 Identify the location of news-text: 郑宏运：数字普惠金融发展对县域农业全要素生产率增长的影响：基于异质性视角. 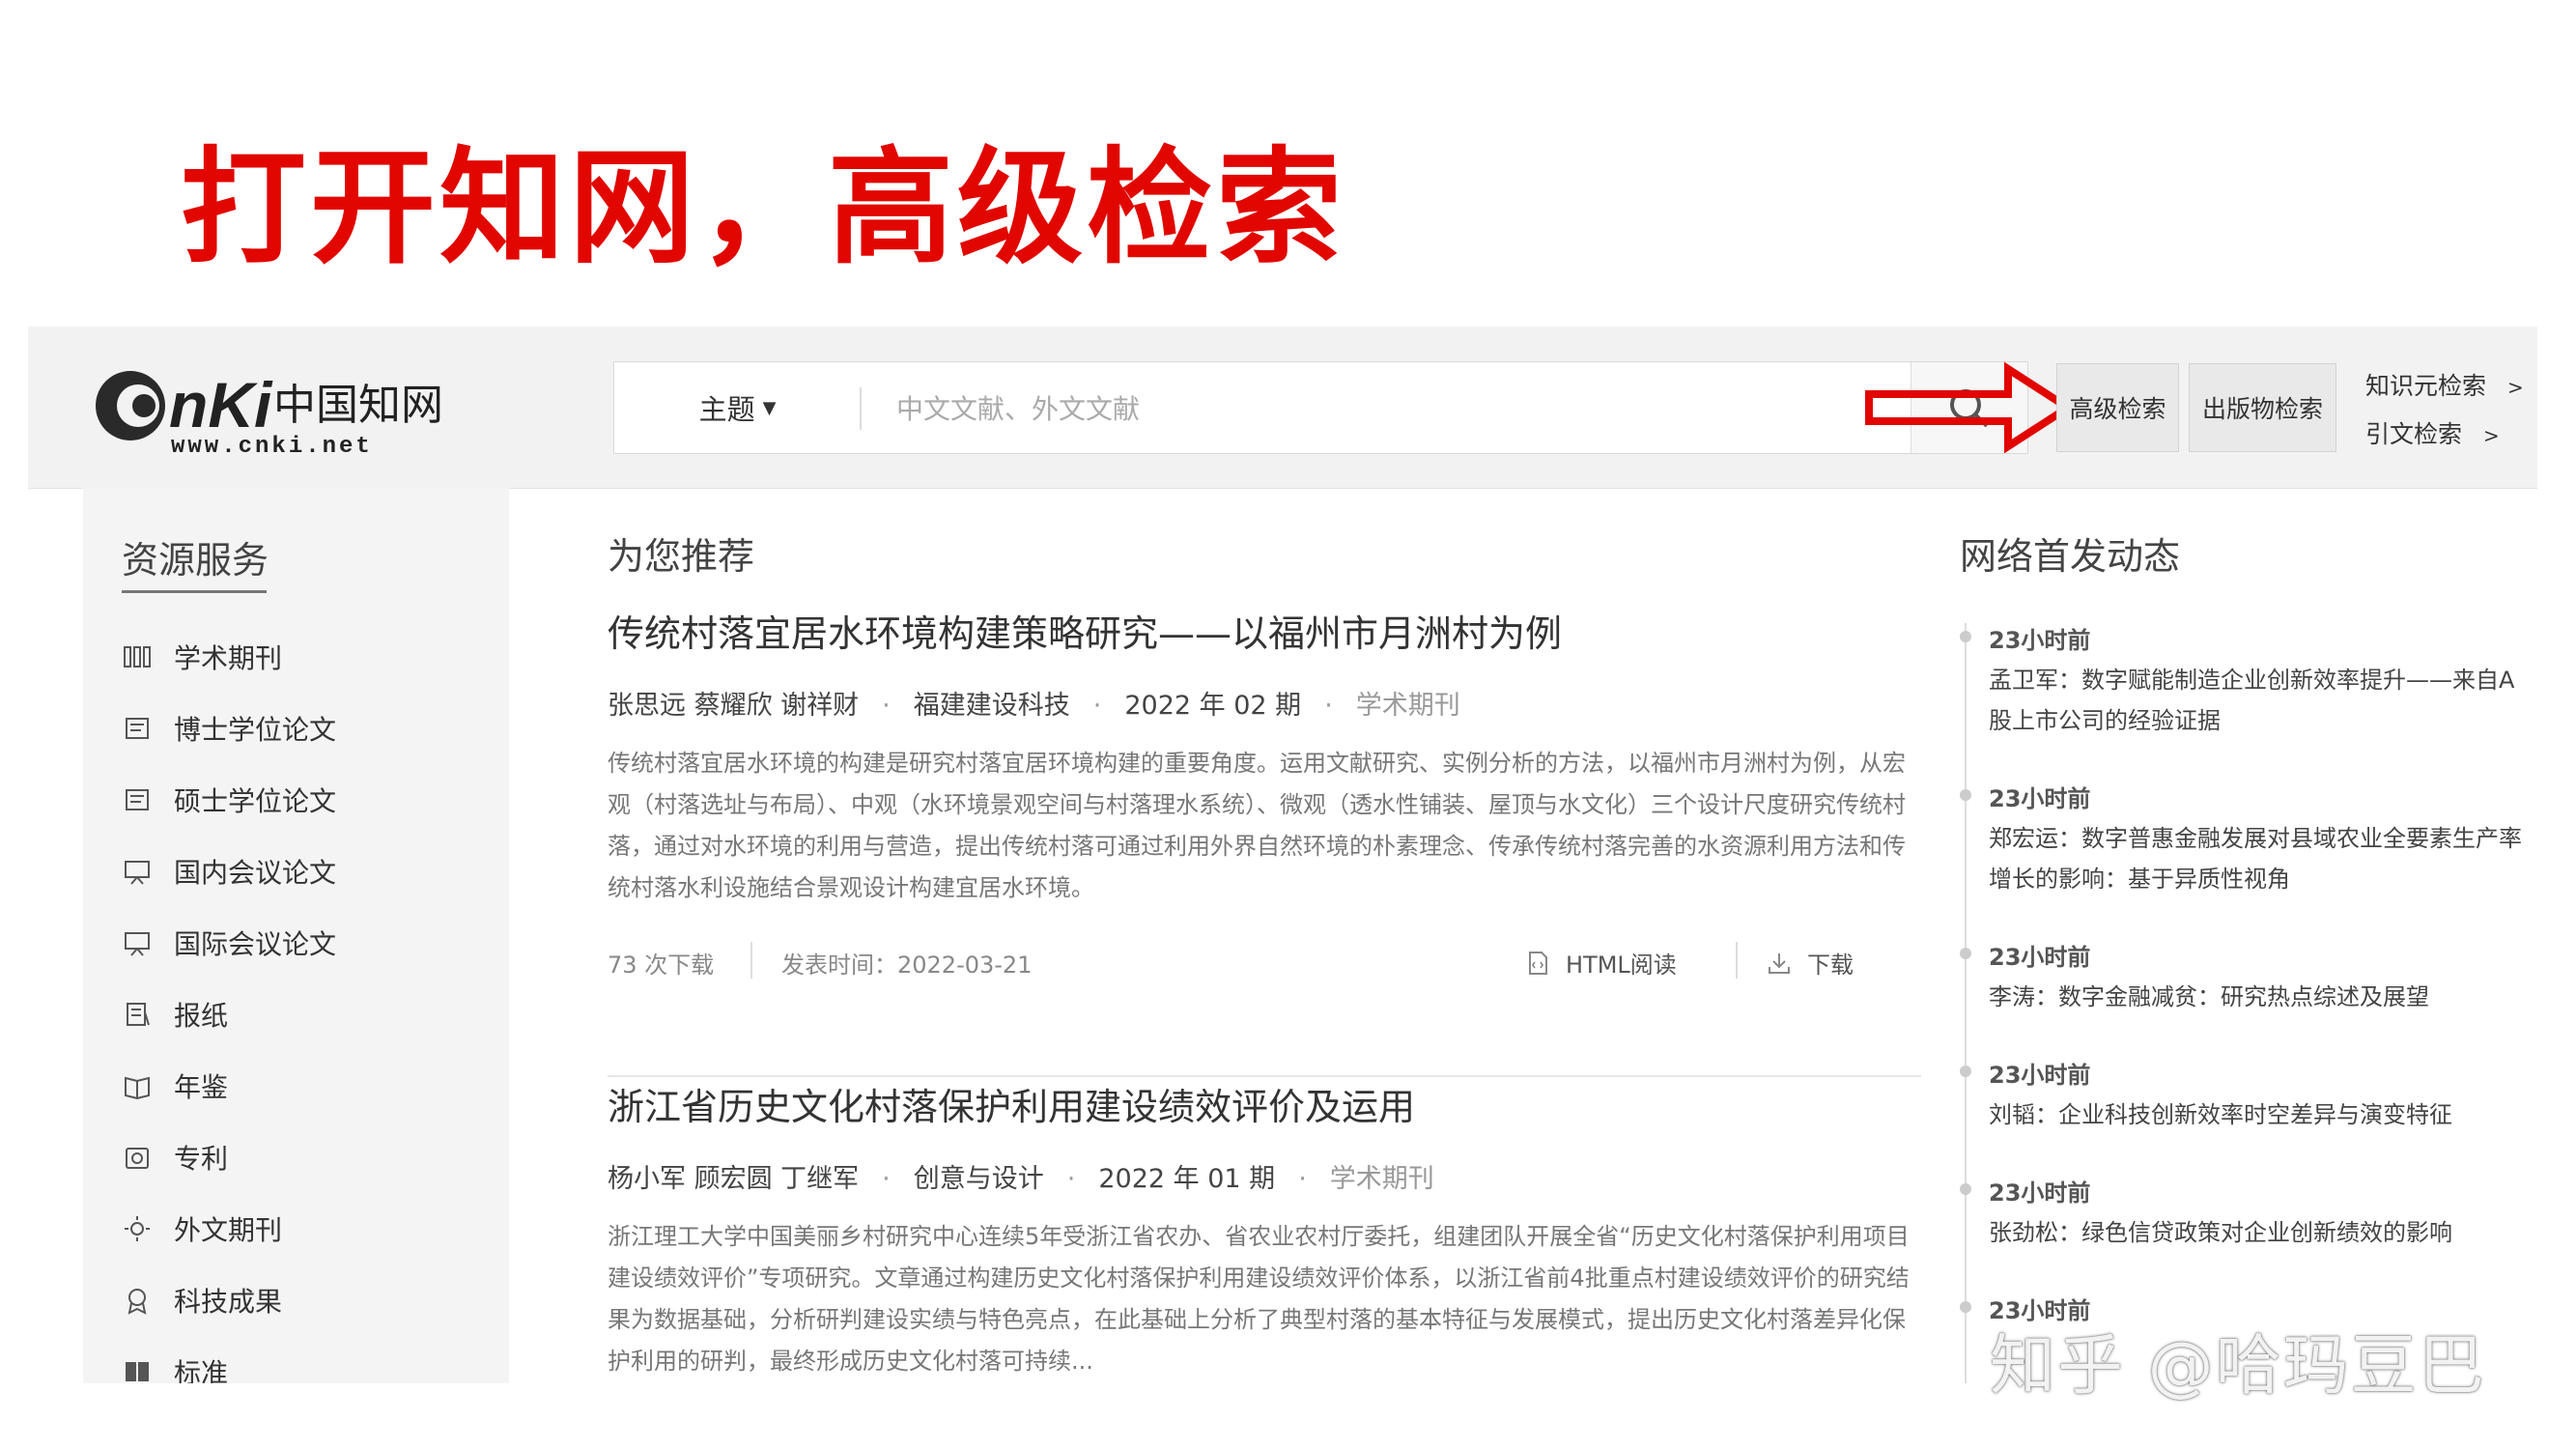
(2255, 859).